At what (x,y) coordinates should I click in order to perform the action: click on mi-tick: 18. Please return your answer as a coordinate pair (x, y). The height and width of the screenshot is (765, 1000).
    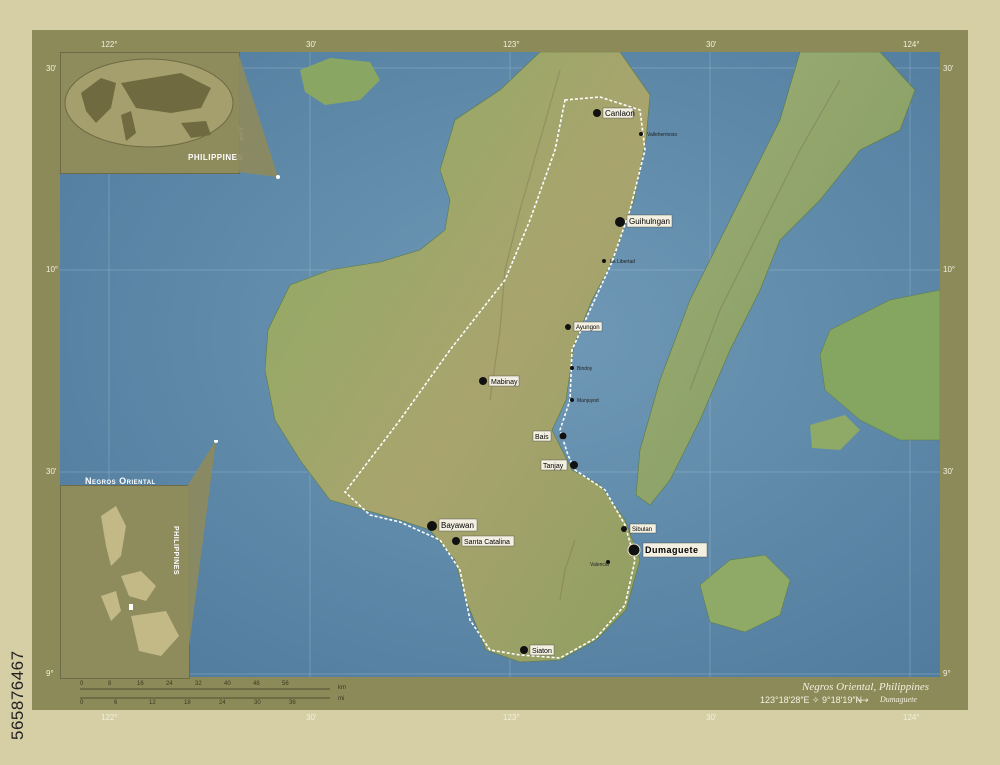
    Looking at the image, I should click on (187, 703).